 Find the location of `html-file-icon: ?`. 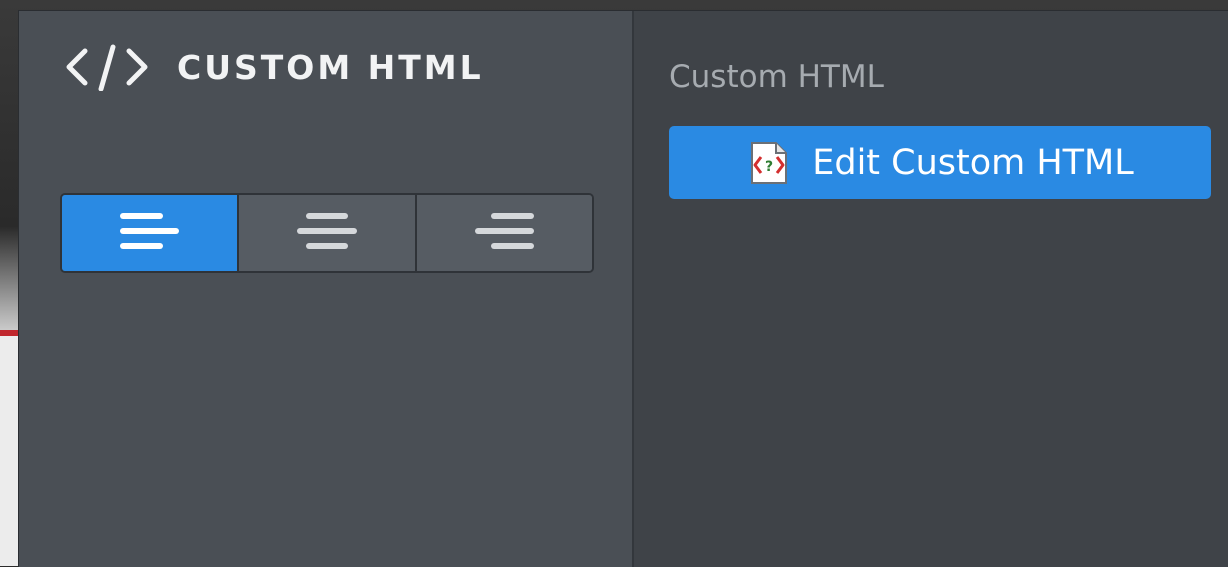

html-file-icon: ? is located at coordinates (768, 163).